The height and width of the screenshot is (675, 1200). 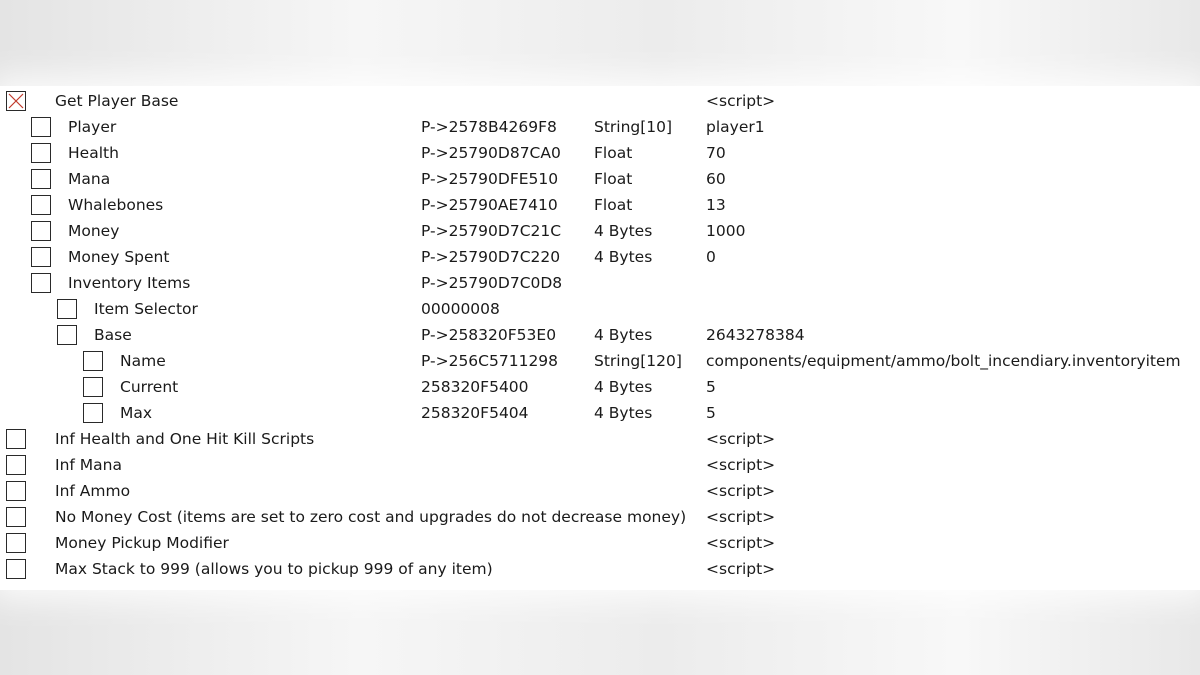 What do you see at coordinates (716, 205) in the screenshot?
I see `entry-value: 13` at bounding box center [716, 205].